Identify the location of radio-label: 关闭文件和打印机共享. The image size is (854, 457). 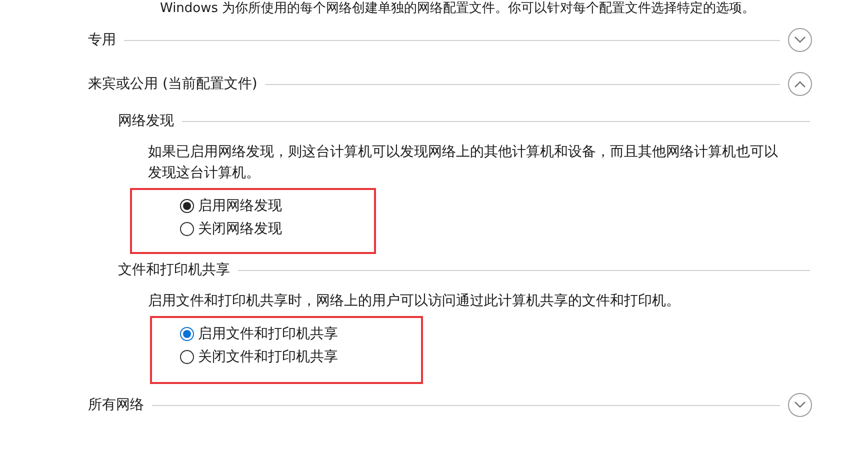
(268, 357).